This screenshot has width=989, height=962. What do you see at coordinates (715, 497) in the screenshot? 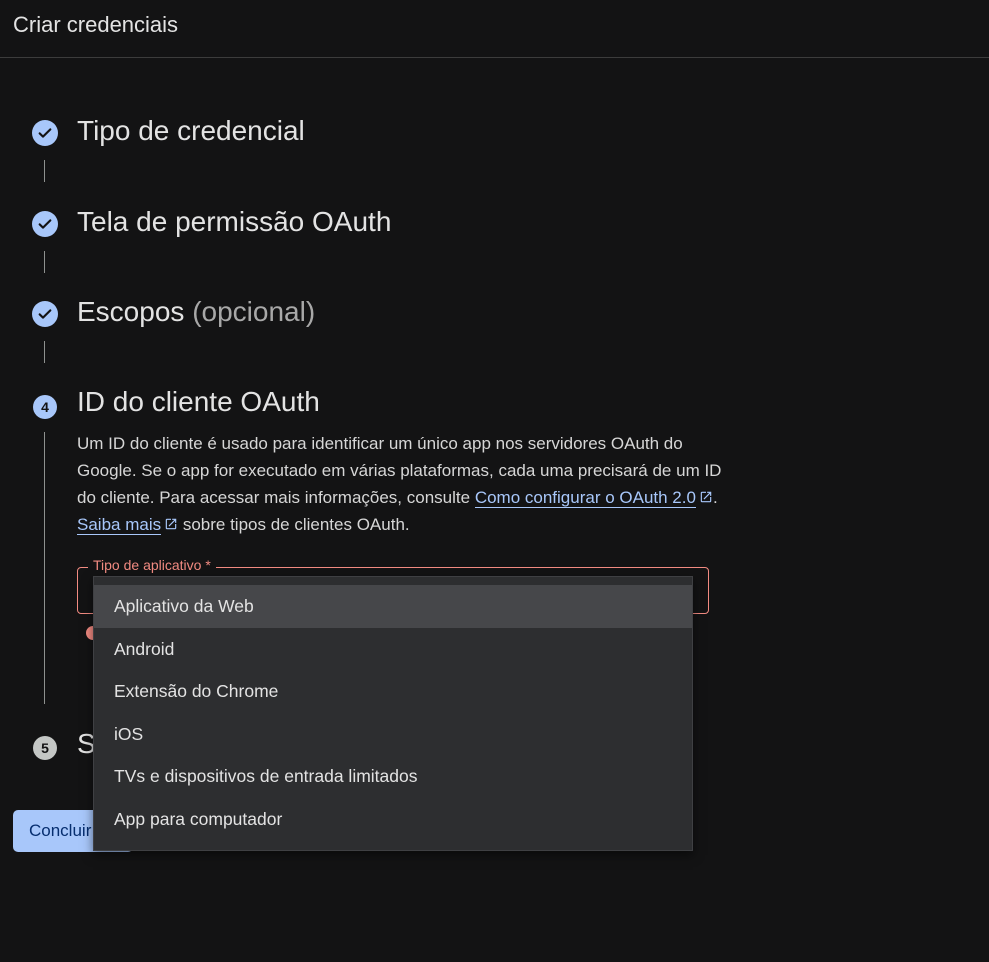
I see `description-text: .` at bounding box center [715, 497].